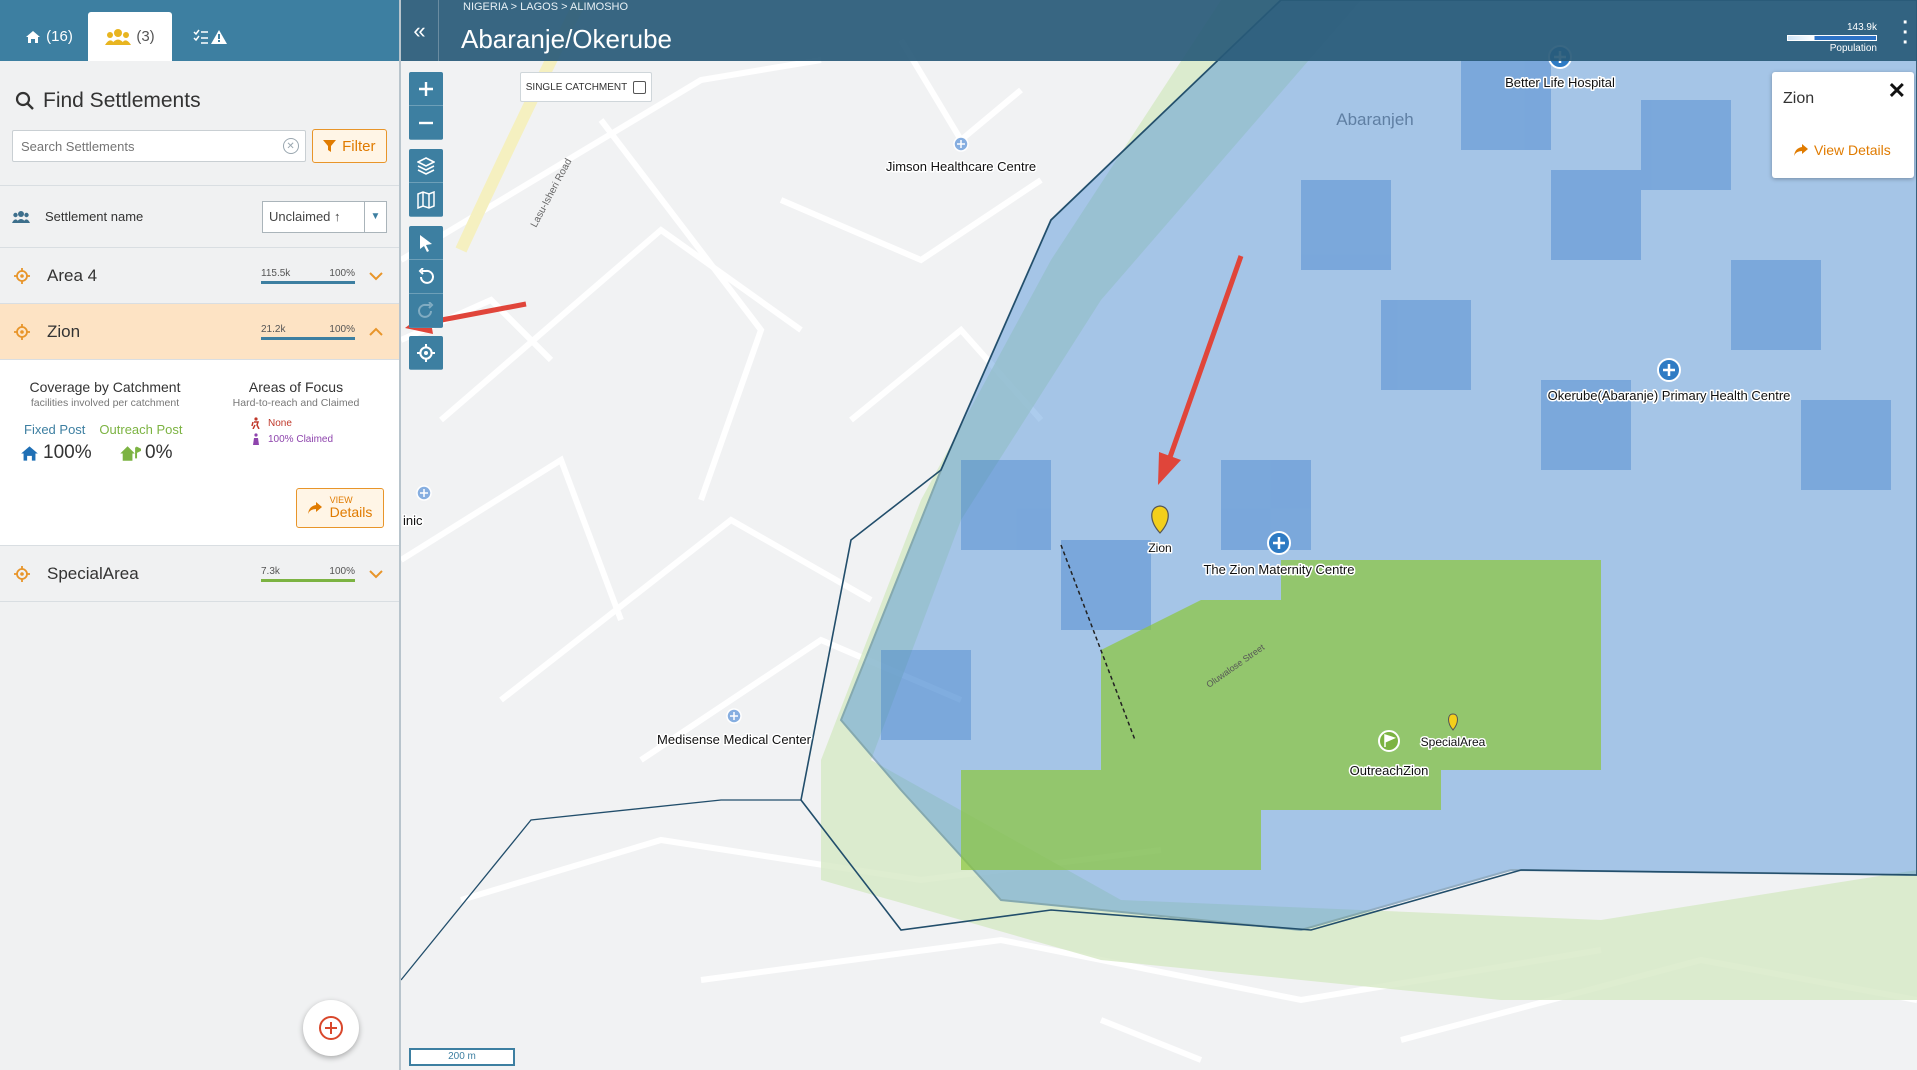 This screenshot has width=1917, height=1070. What do you see at coordinates (640, 87) in the screenshot?
I see `single-catchment-checkbox` at bounding box center [640, 87].